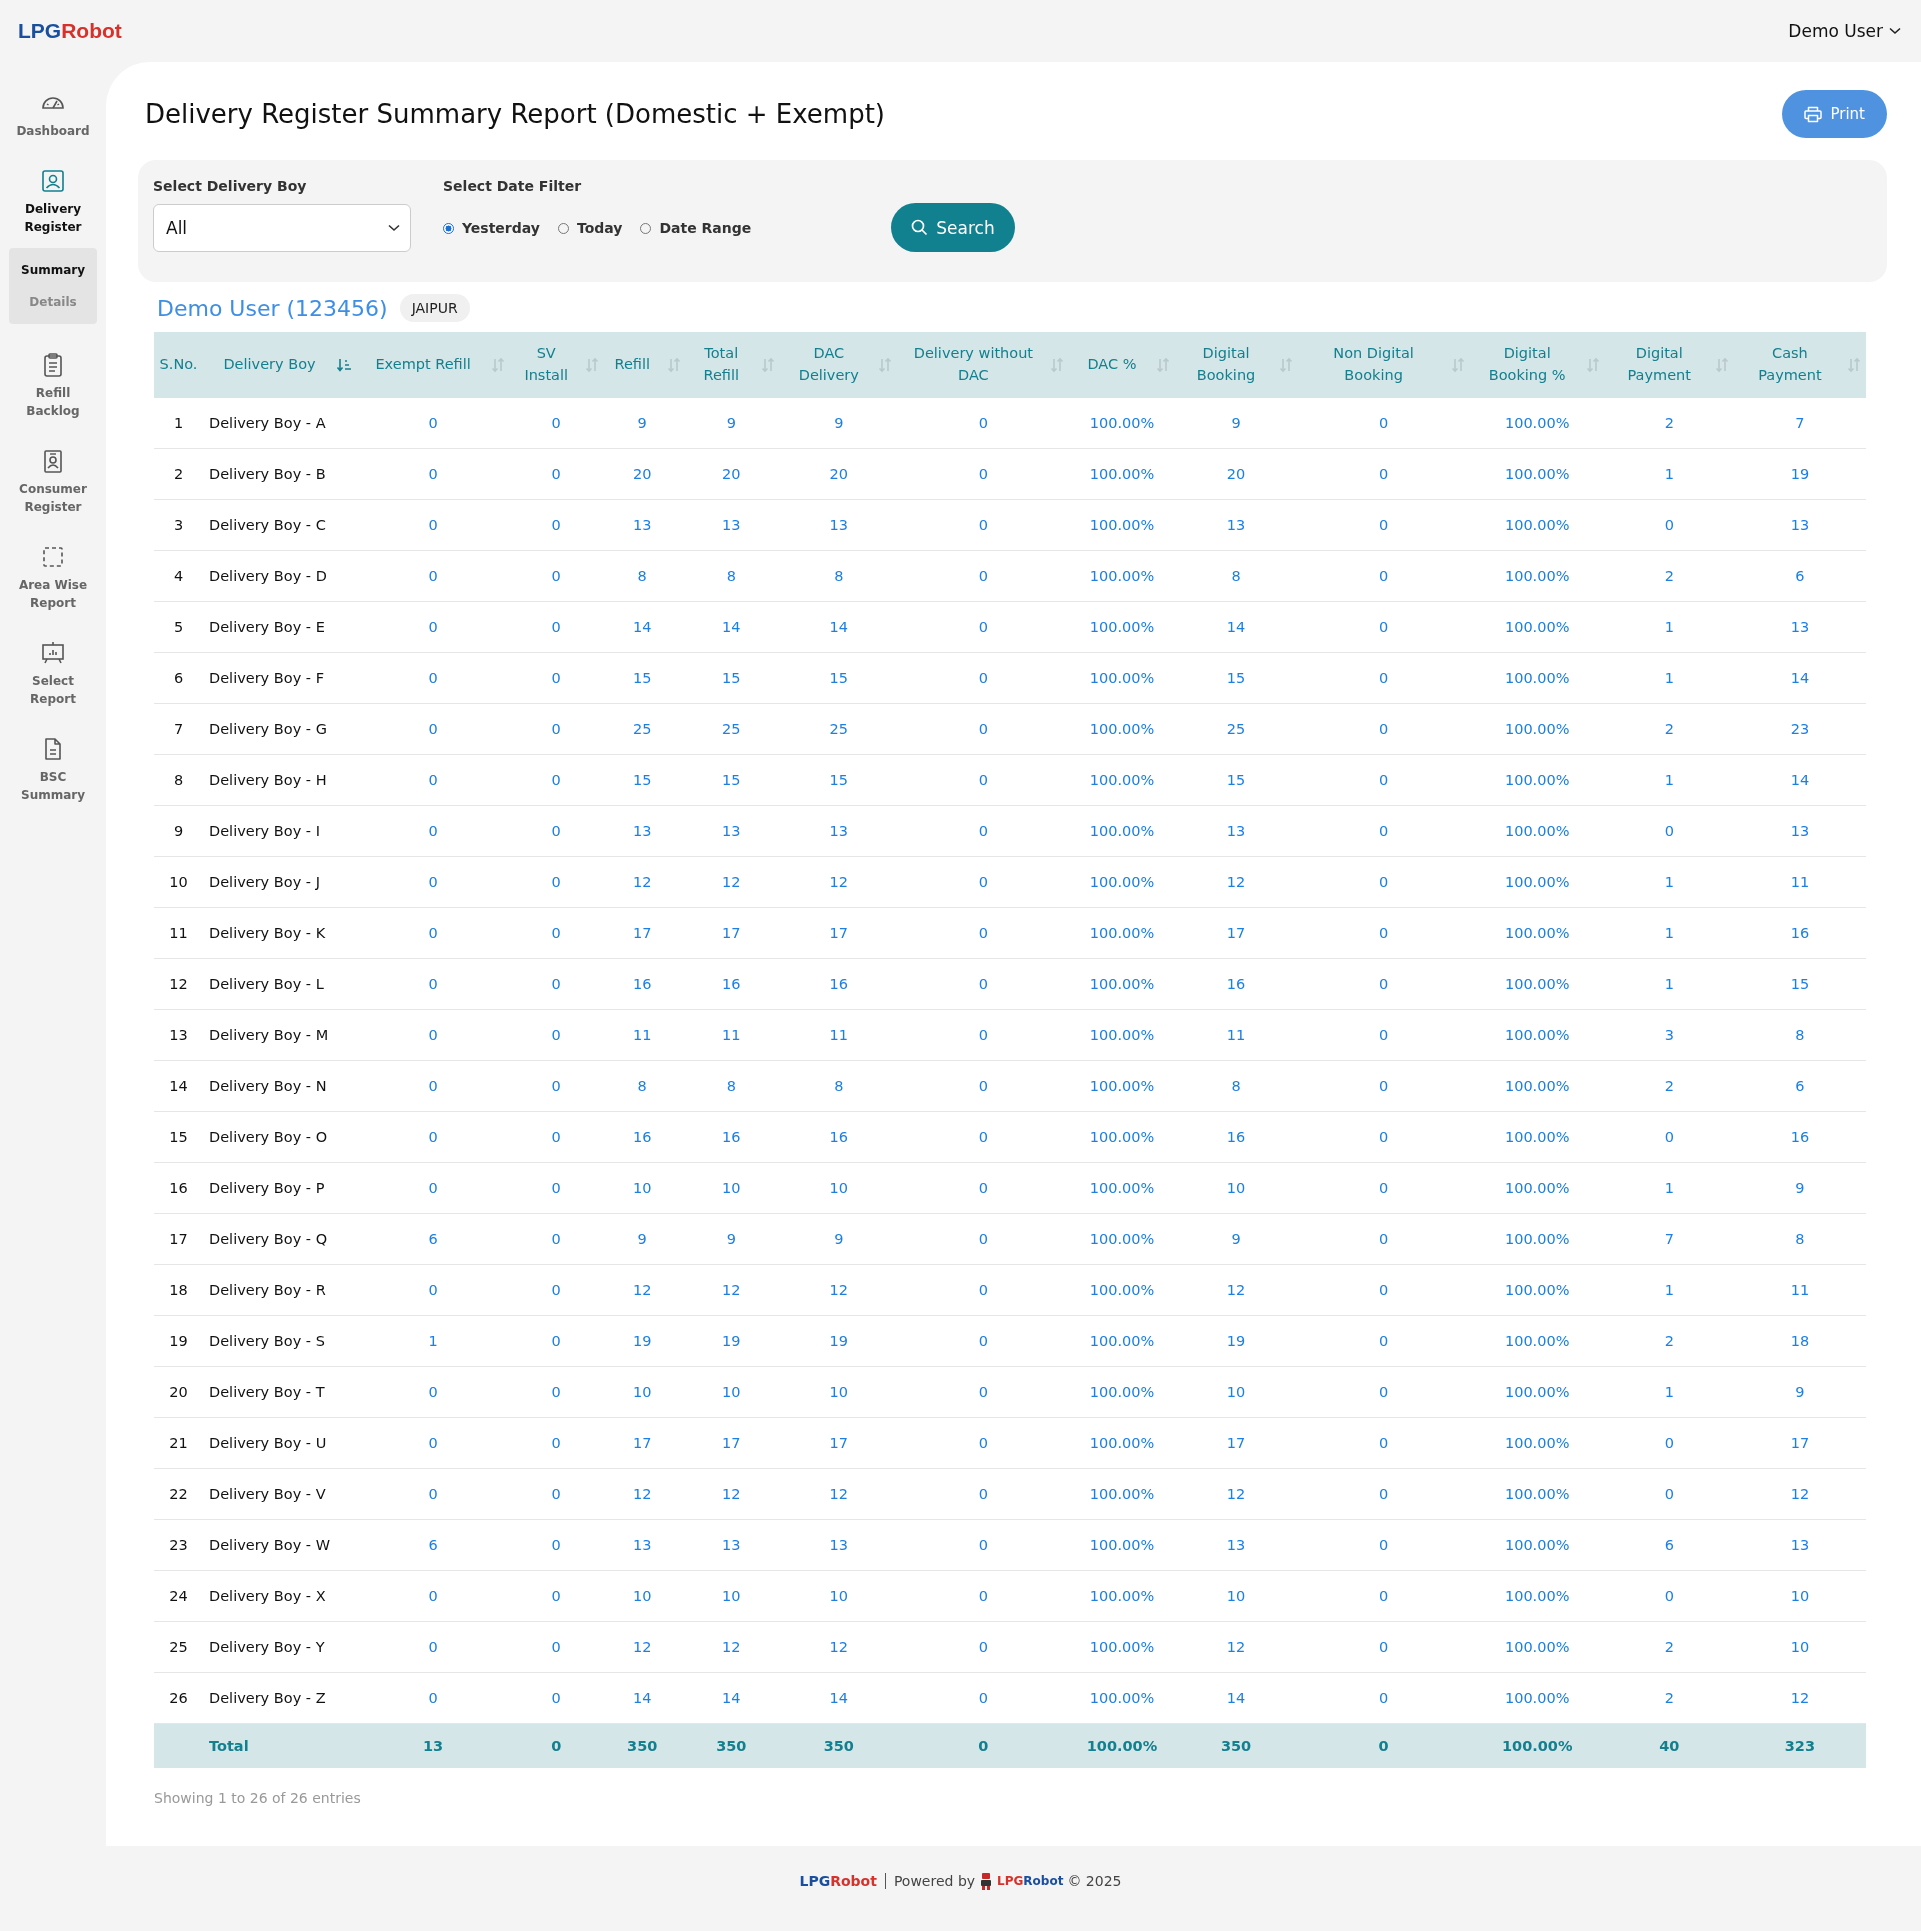  What do you see at coordinates (731, 1745) in the screenshot?
I see `total-cell: 350` at bounding box center [731, 1745].